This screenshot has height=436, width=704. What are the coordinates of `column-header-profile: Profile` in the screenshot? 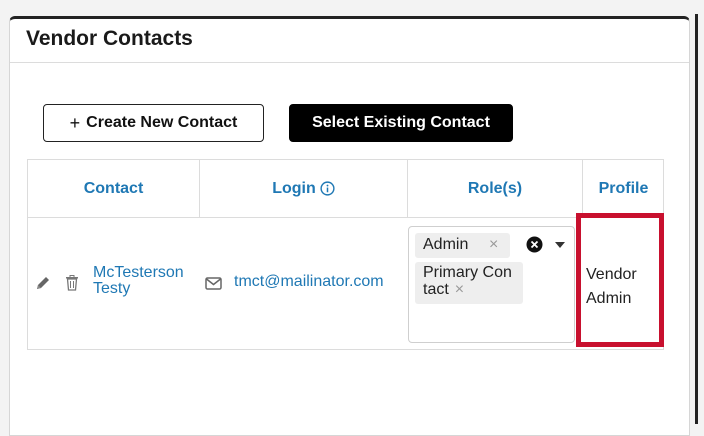 It's located at (623, 188).